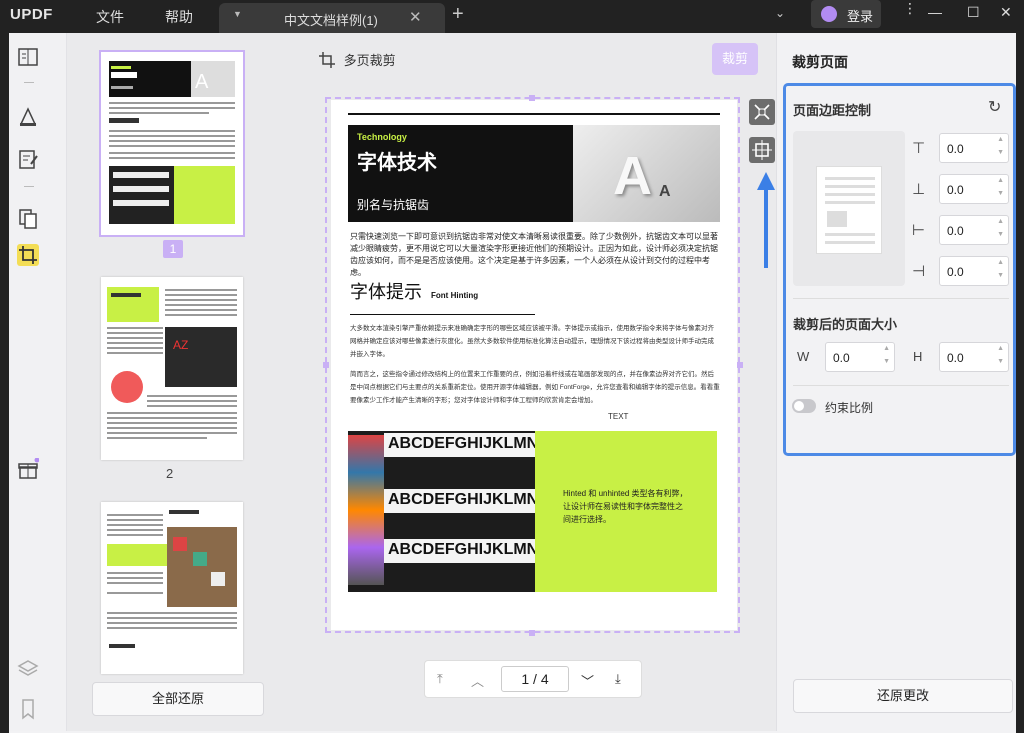  Describe the element at coordinates (735, 59) in the screenshot. I see `crop-button: 裁剪` at that location.